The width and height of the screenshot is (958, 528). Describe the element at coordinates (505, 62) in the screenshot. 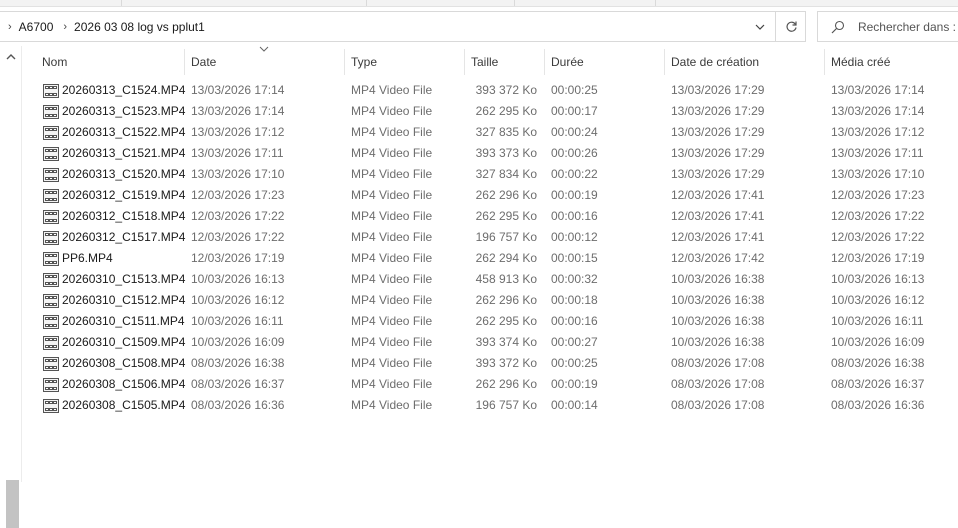

I see `column-header-size: Taille` at that location.